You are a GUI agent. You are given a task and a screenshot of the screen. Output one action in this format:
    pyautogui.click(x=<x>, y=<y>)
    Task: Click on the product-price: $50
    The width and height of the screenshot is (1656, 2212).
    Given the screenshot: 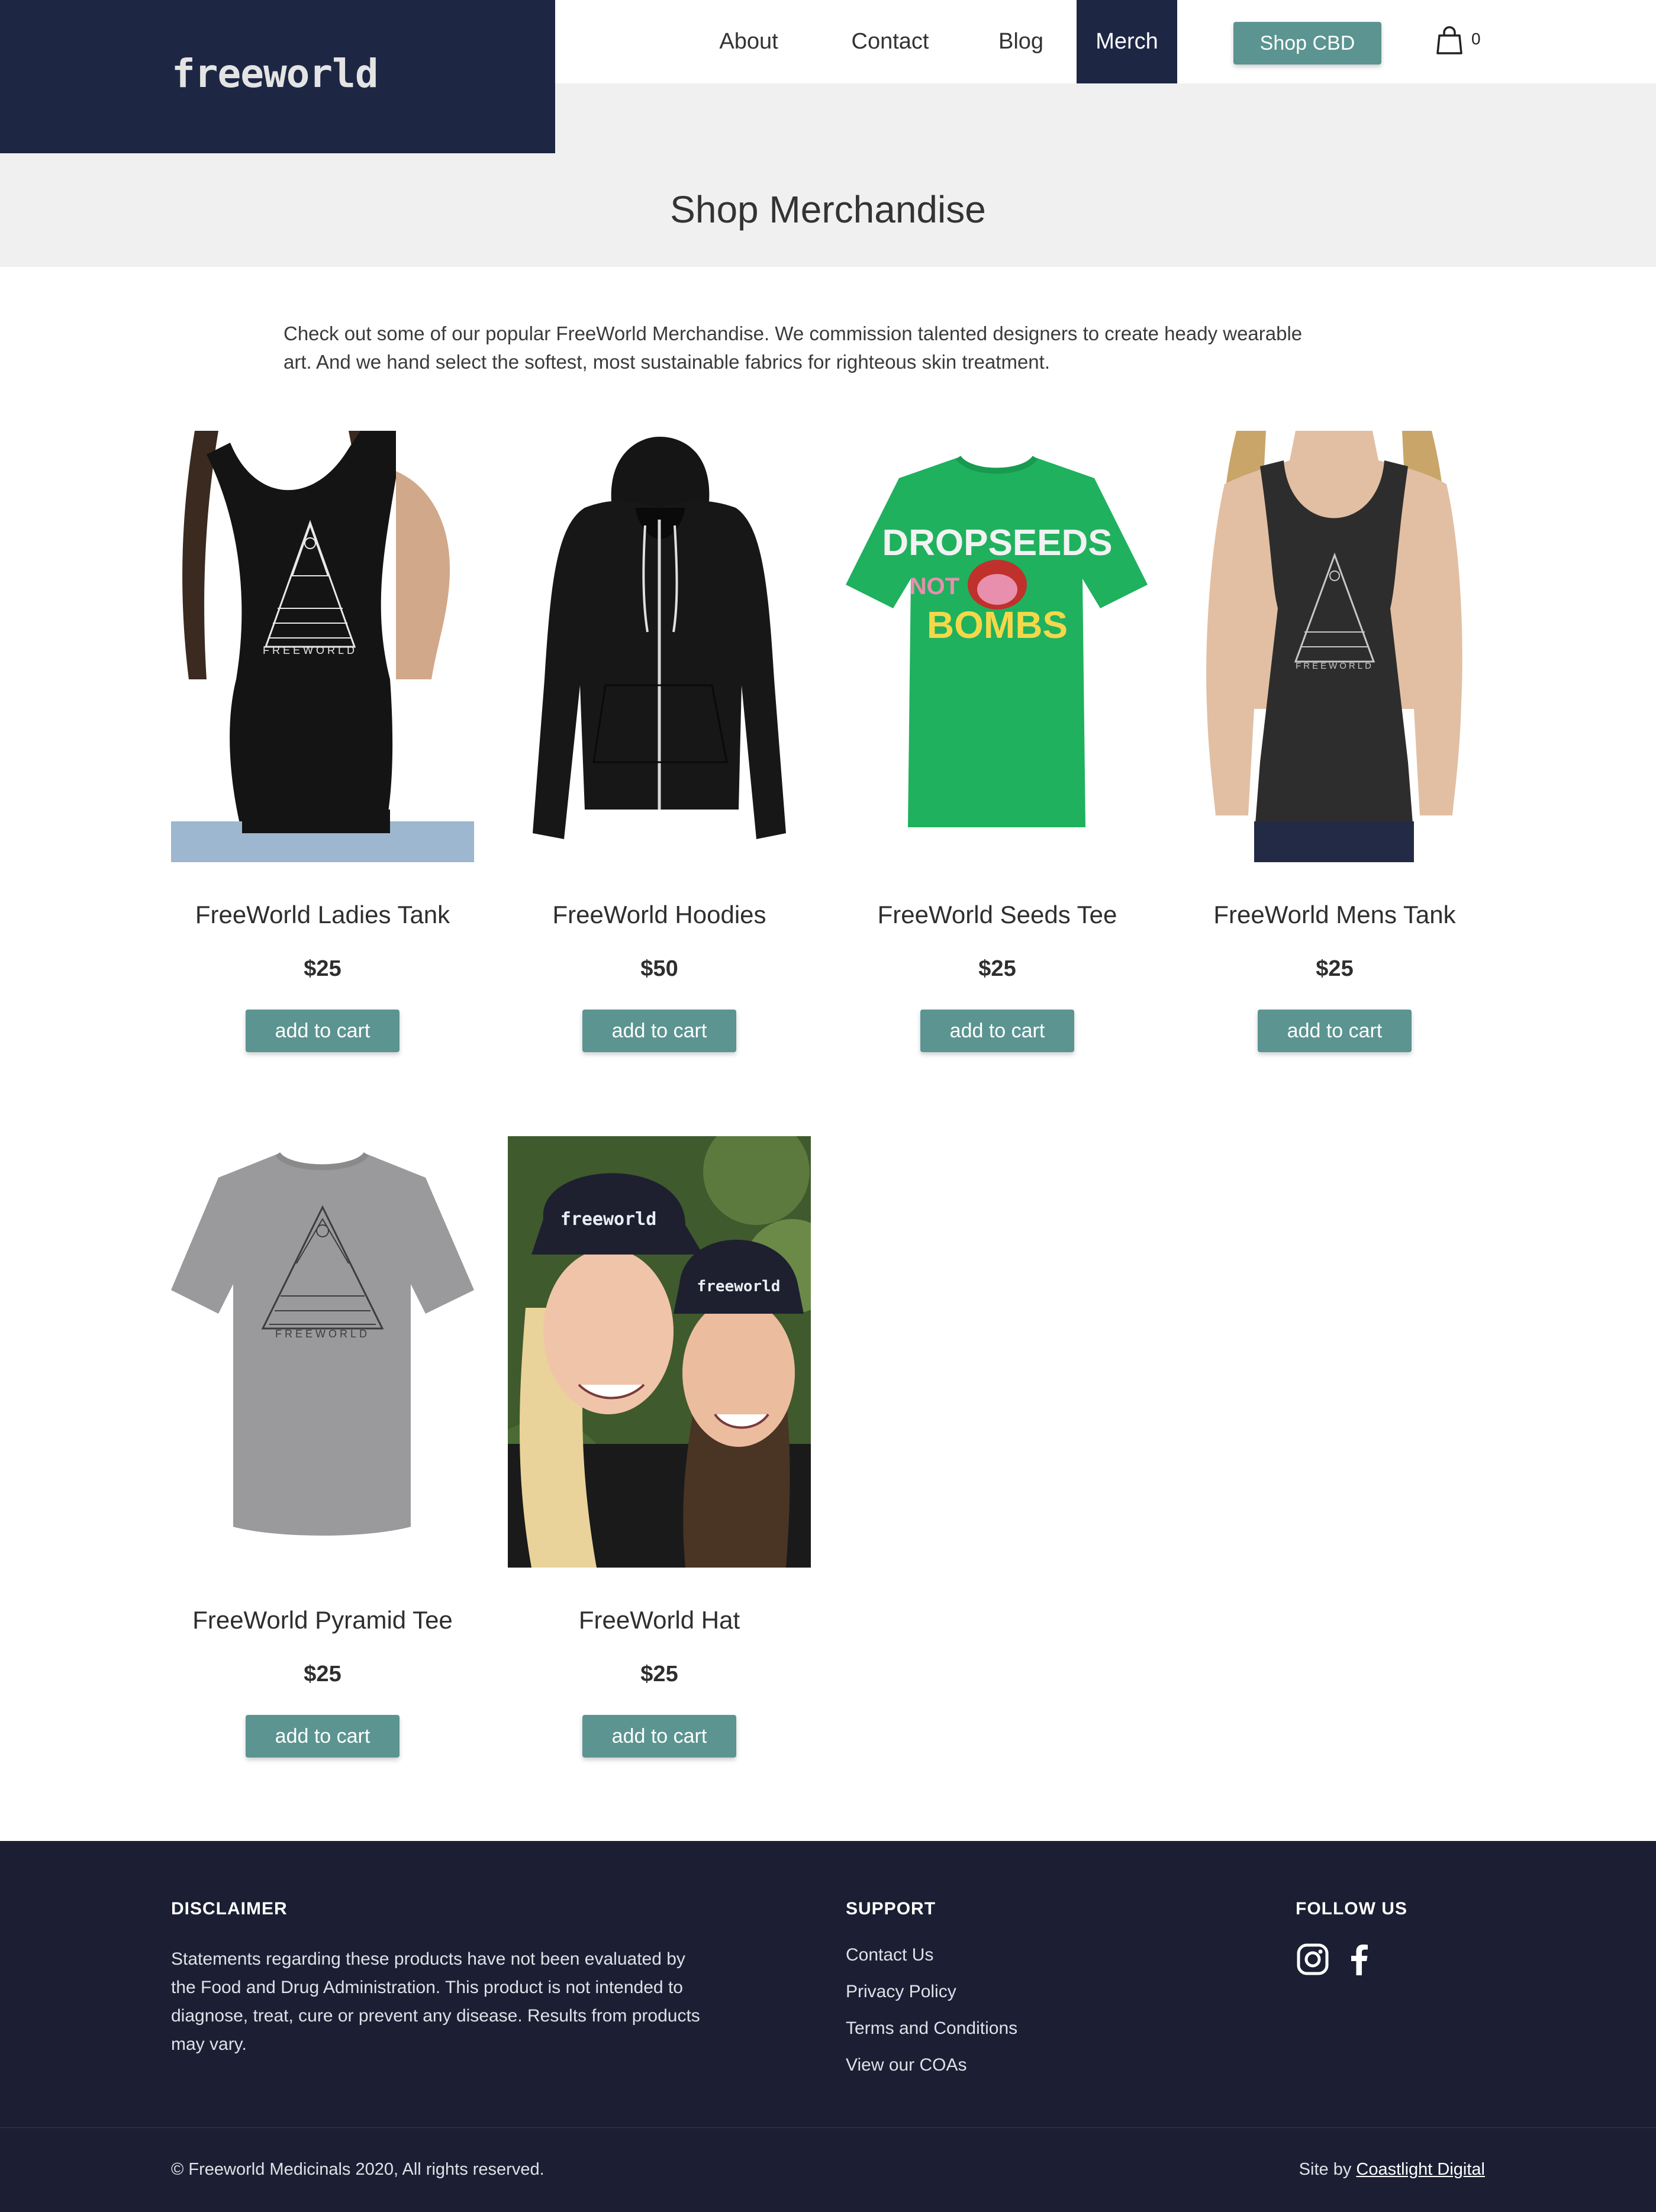 What is the action you would take?
    pyautogui.click(x=659, y=968)
    